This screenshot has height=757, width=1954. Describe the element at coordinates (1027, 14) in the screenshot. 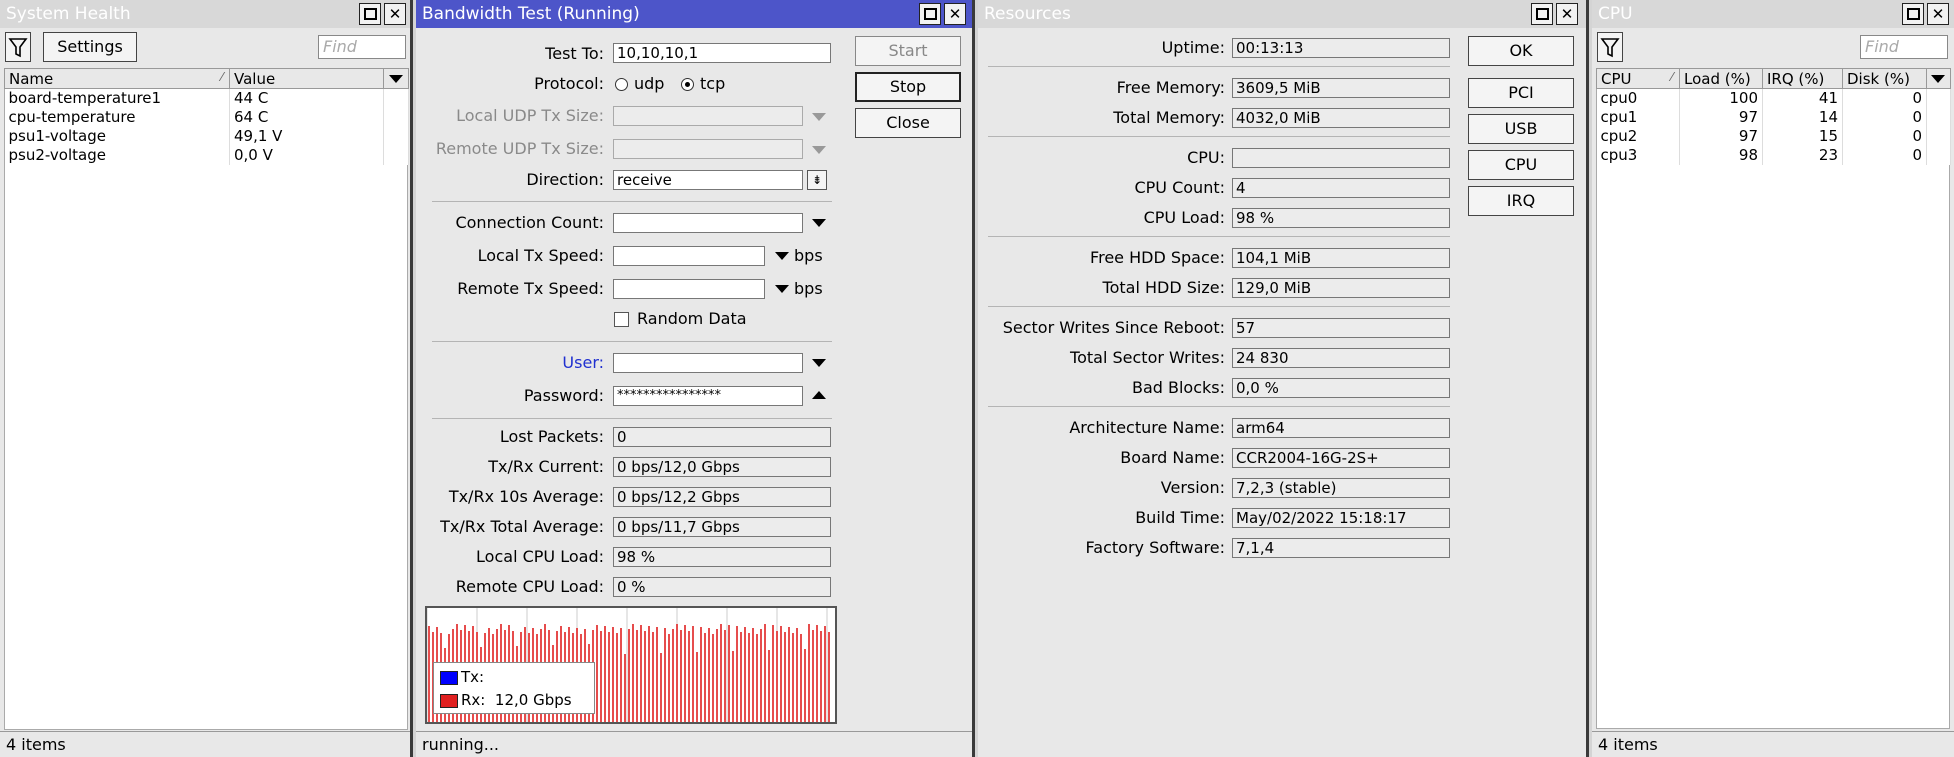

I see `window-title: Resources` at that location.